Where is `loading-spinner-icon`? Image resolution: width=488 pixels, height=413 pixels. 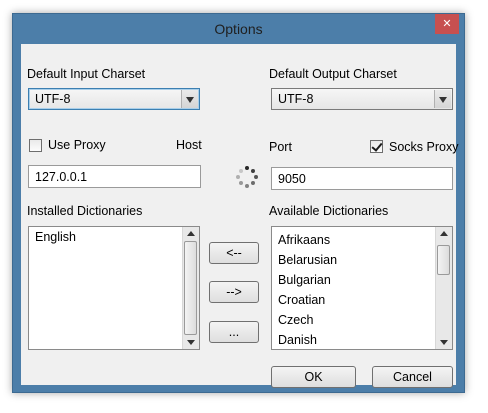
loading-spinner-icon is located at coordinates (247, 177).